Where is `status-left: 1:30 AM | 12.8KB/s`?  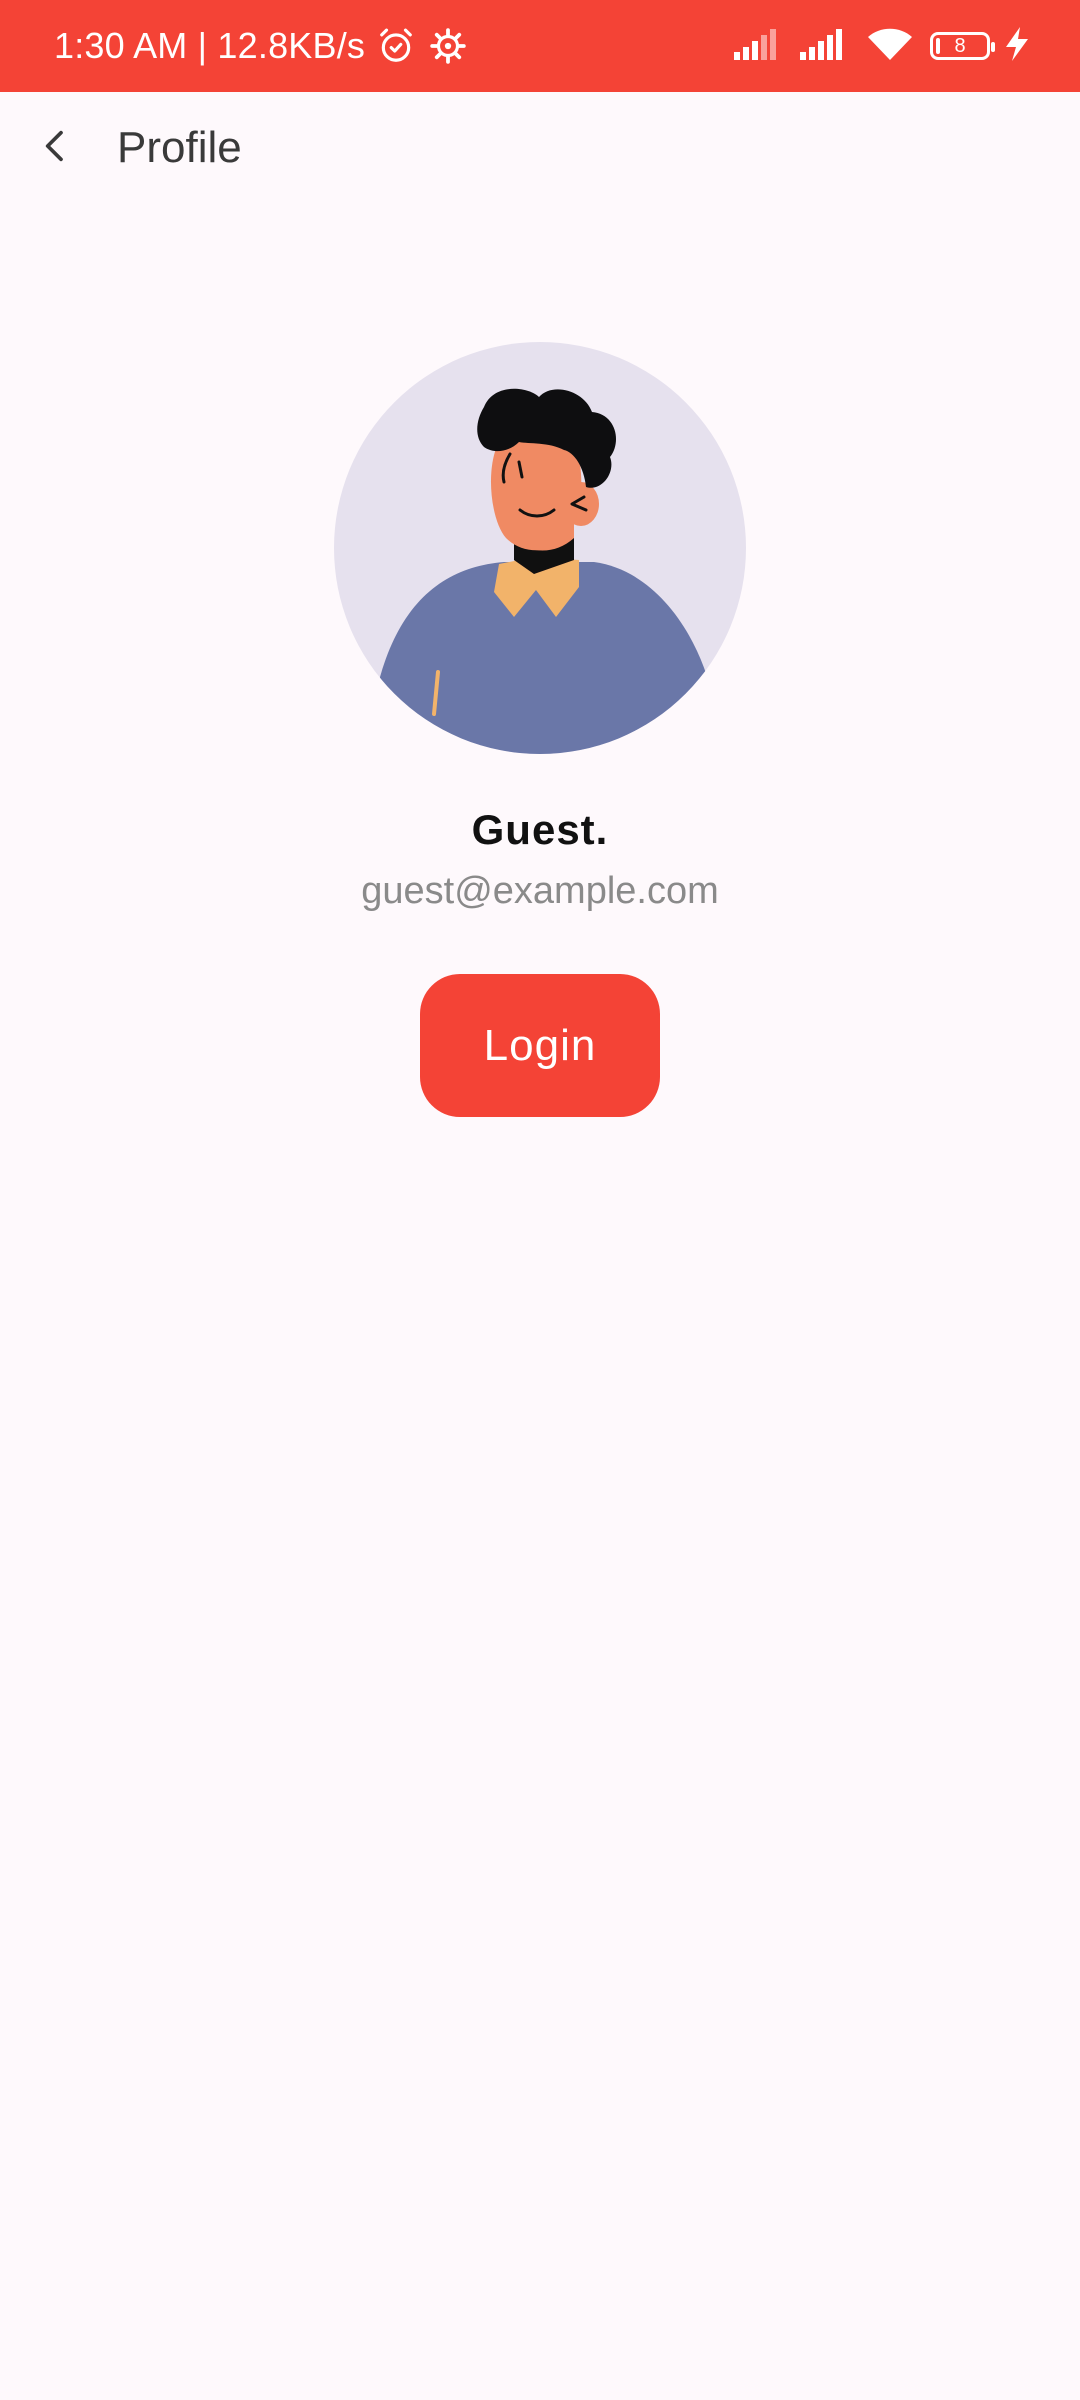
status-left: 1:30 AM | 12.8KB/s is located at coordinates (261, 46).